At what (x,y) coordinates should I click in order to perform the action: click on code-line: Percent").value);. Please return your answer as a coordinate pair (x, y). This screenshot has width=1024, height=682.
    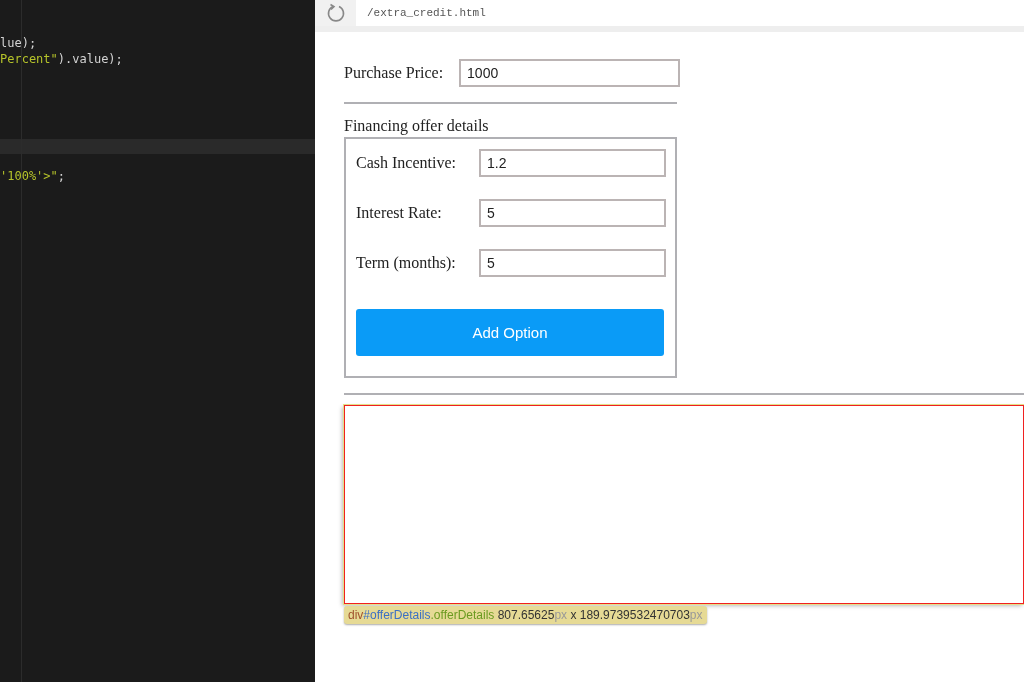
    Looking at the image, I should click on (62, 59).